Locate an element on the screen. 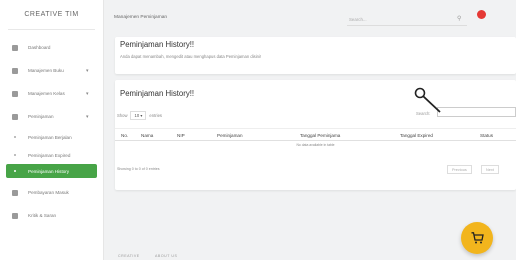 The width and height of the screenshot is (516, 260). table-info: Showing 0 to 0 of 0 entries is located at coordinates (138, 169).